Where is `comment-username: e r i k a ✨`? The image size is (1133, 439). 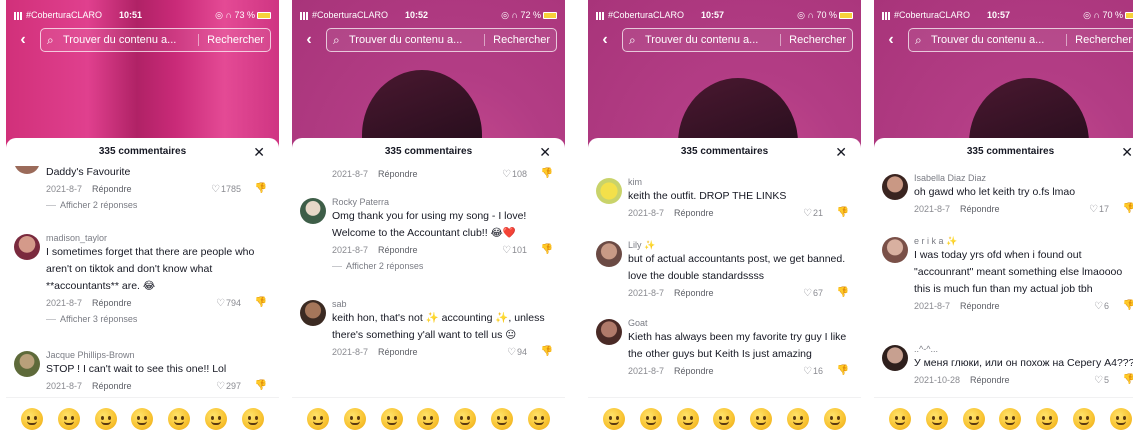 comment-username: e r i k a ✨ is located at coordinates (1023, 241).